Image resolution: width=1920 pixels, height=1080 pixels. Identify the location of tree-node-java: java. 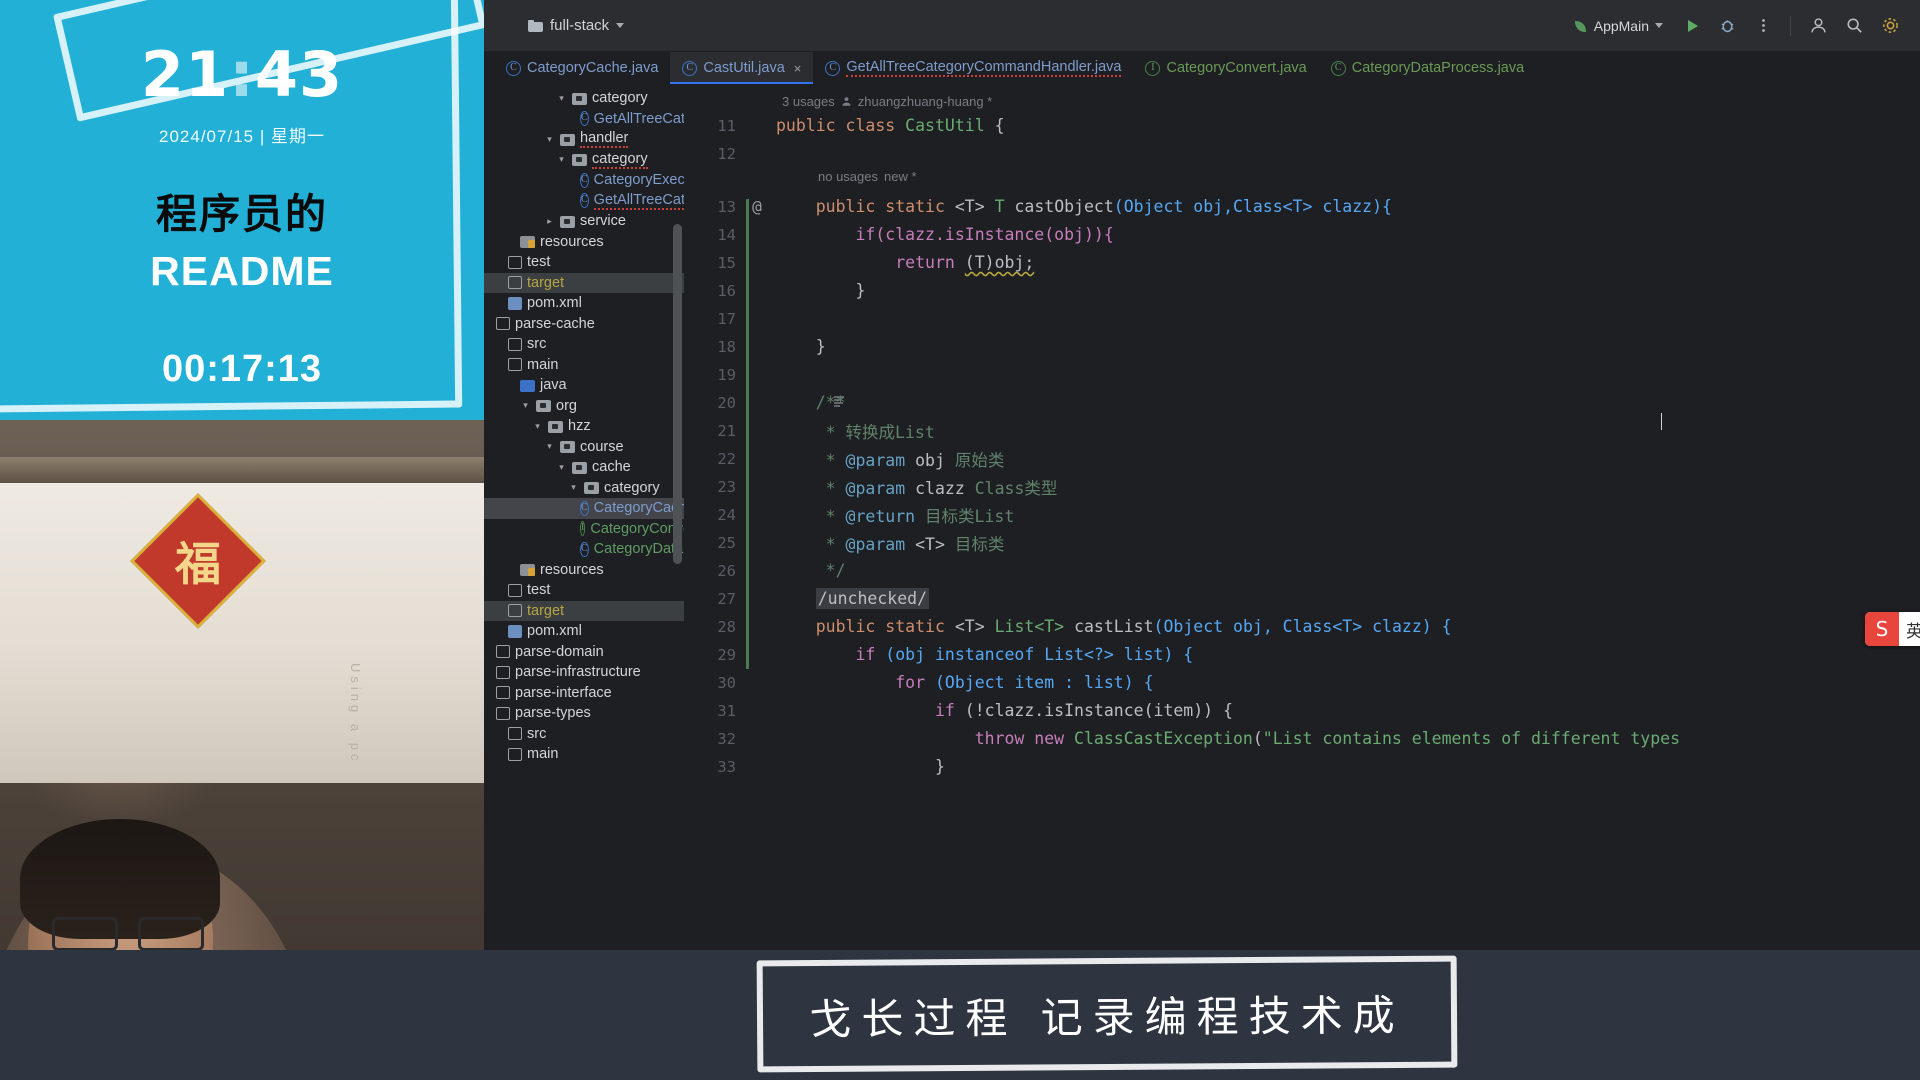
(584, 385).